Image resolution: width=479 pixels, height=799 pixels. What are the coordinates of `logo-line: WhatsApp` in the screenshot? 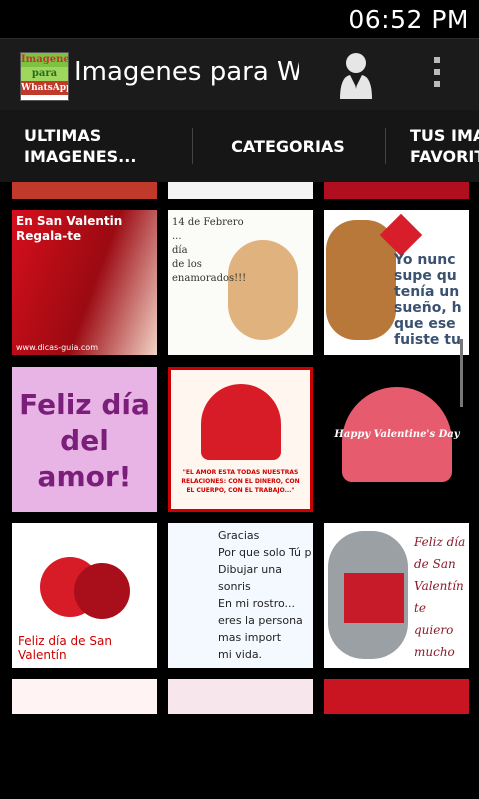 It's located at (45, 88).